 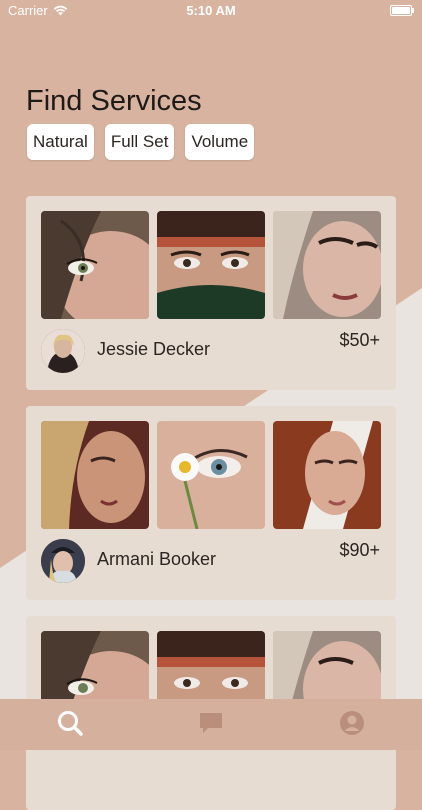 What do you see at coordinates (359, 340) in the screenshot?
I see `price-label: $50+` at bounding box center [359, 340].